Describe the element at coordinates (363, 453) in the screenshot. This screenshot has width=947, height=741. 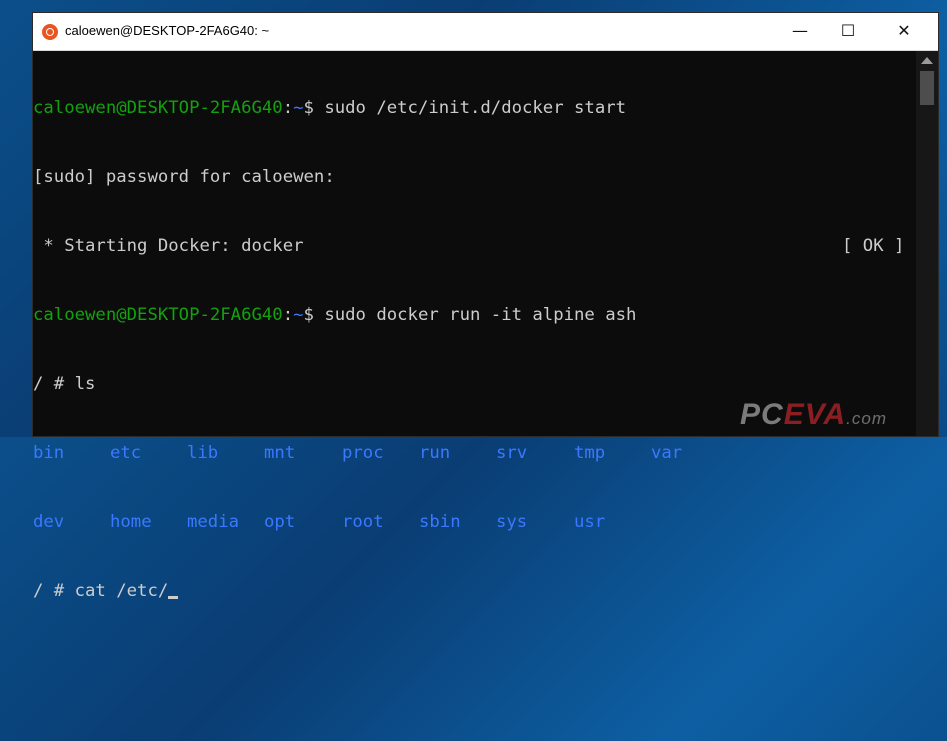
I see `directory-entry: proc` at that location.